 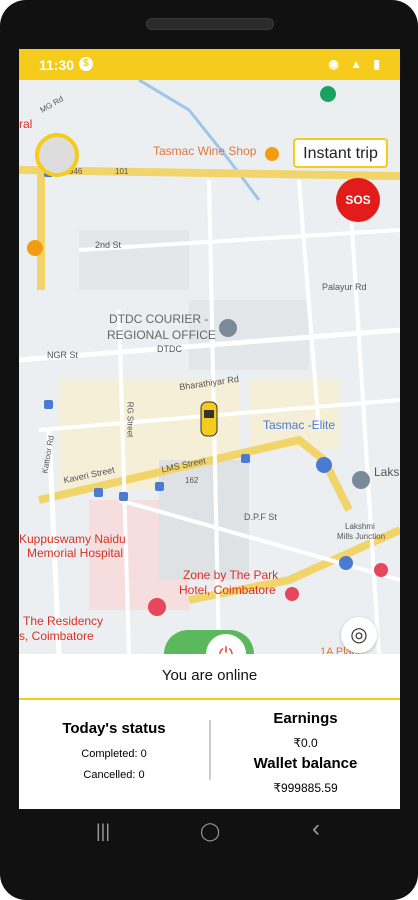 What do you see at coordinates (56, 636) in the screenshot?
I see `map-poi-residency-2: s, Coimbatore` at bounding box center [56, 636].